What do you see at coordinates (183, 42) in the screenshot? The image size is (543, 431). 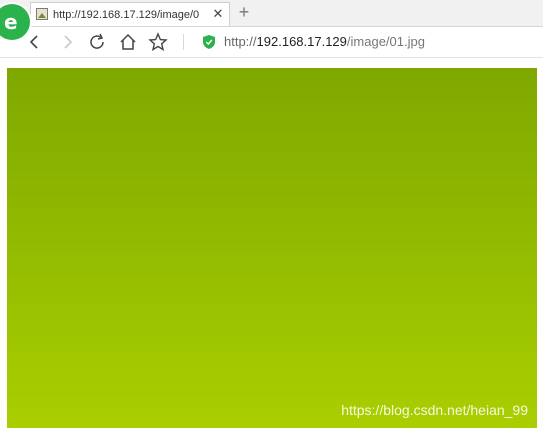 I see `toolbar-separator` at bounding box center [183, 42].